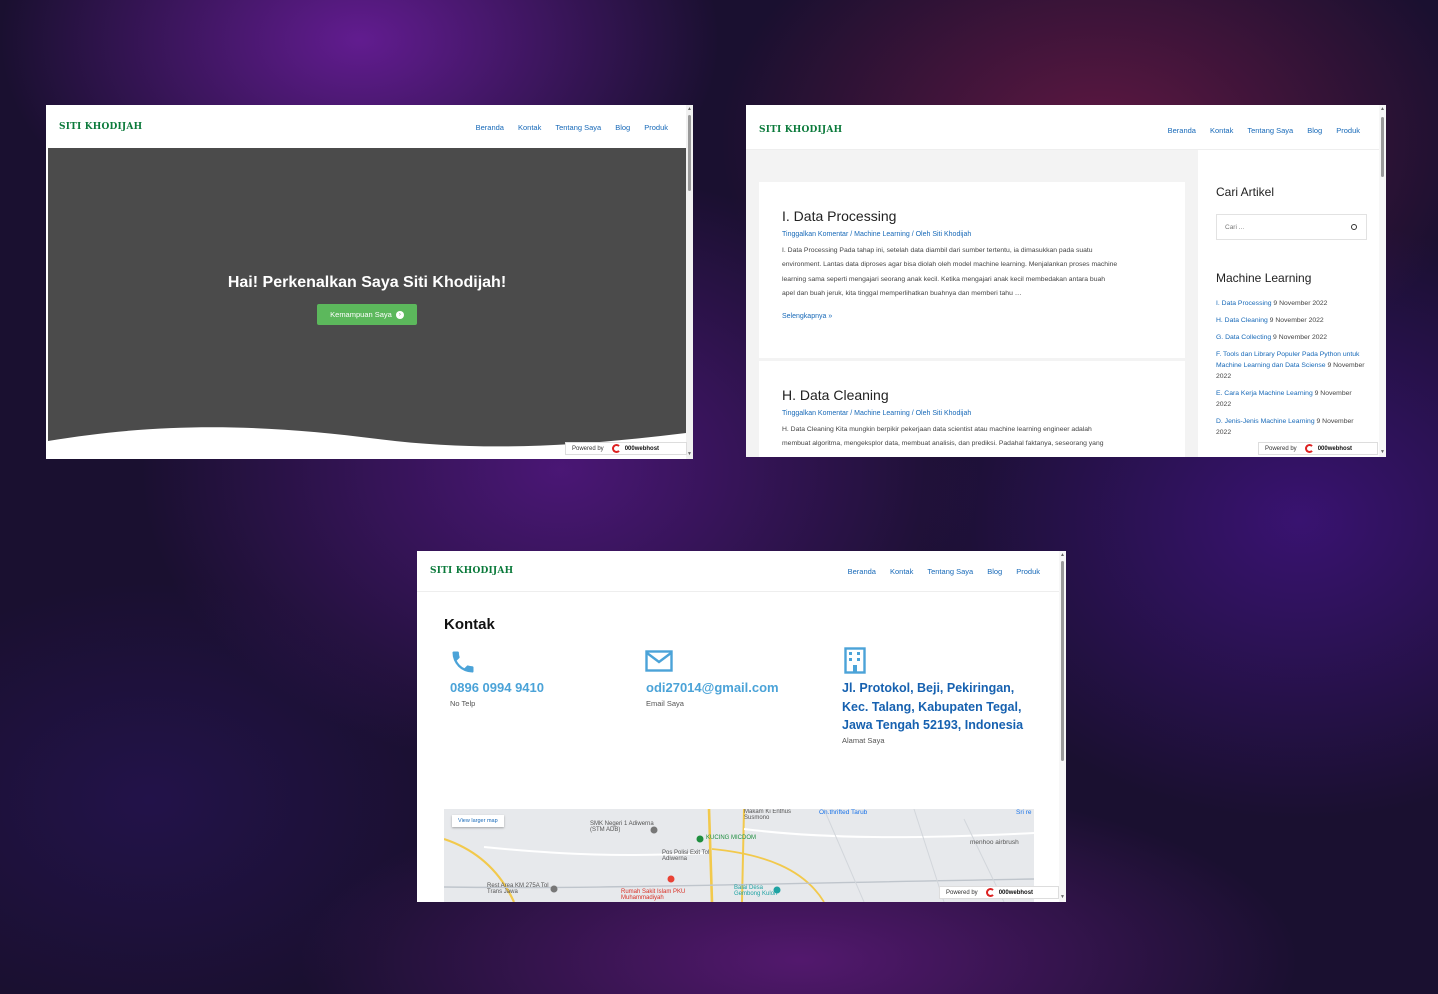  I want to click on map-label: KUCING MICDOM, so click(731, 838).